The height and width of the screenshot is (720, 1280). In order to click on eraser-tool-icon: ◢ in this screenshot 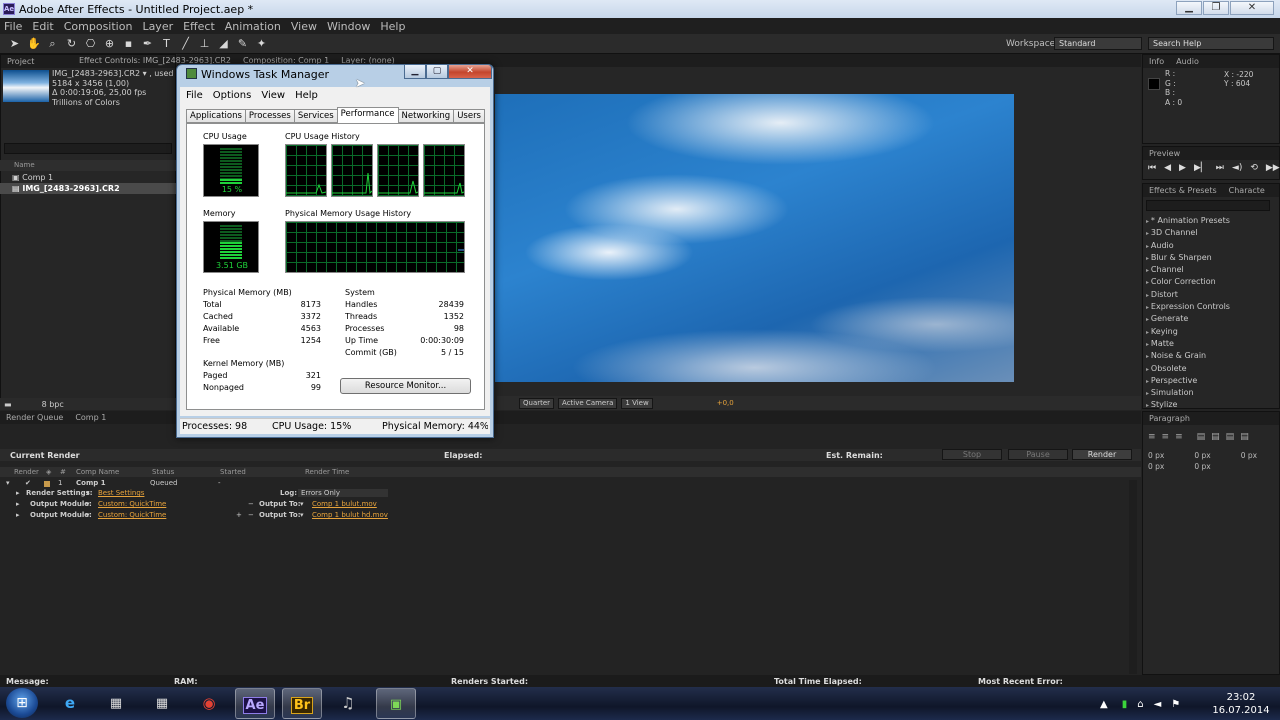, I will do `click(223, 43)`.